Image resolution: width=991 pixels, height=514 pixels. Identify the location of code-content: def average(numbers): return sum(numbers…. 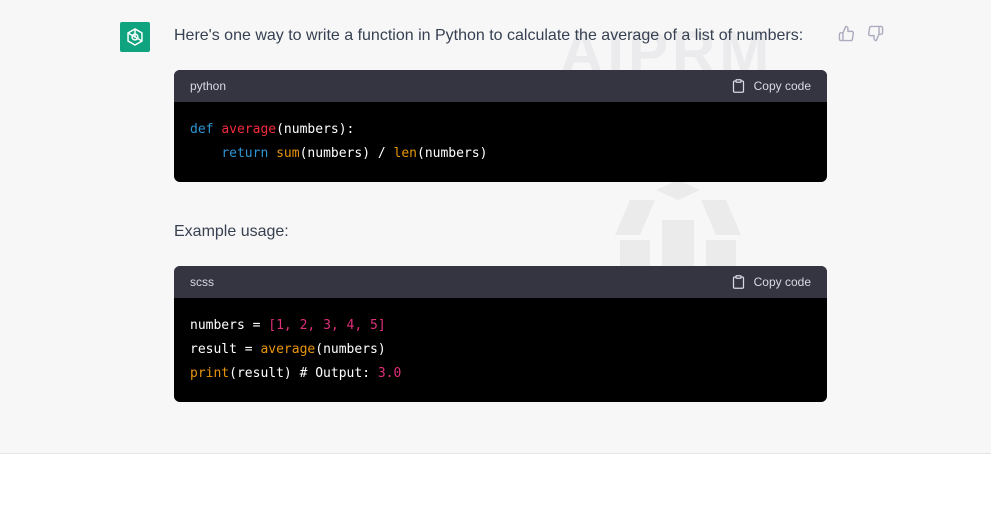
(500, 134).